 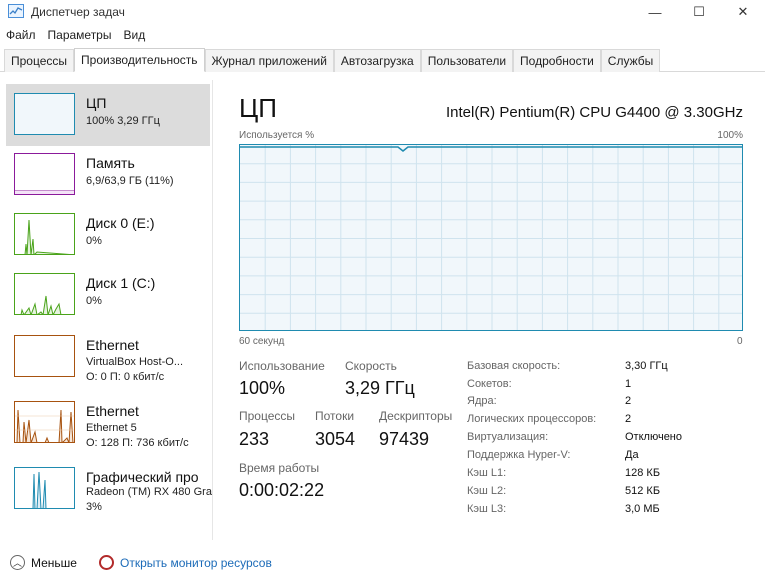 I want to click on sidebar-item-subtitle: Radeon (TM) RX 480 Gra, so click(x=149, y=492).